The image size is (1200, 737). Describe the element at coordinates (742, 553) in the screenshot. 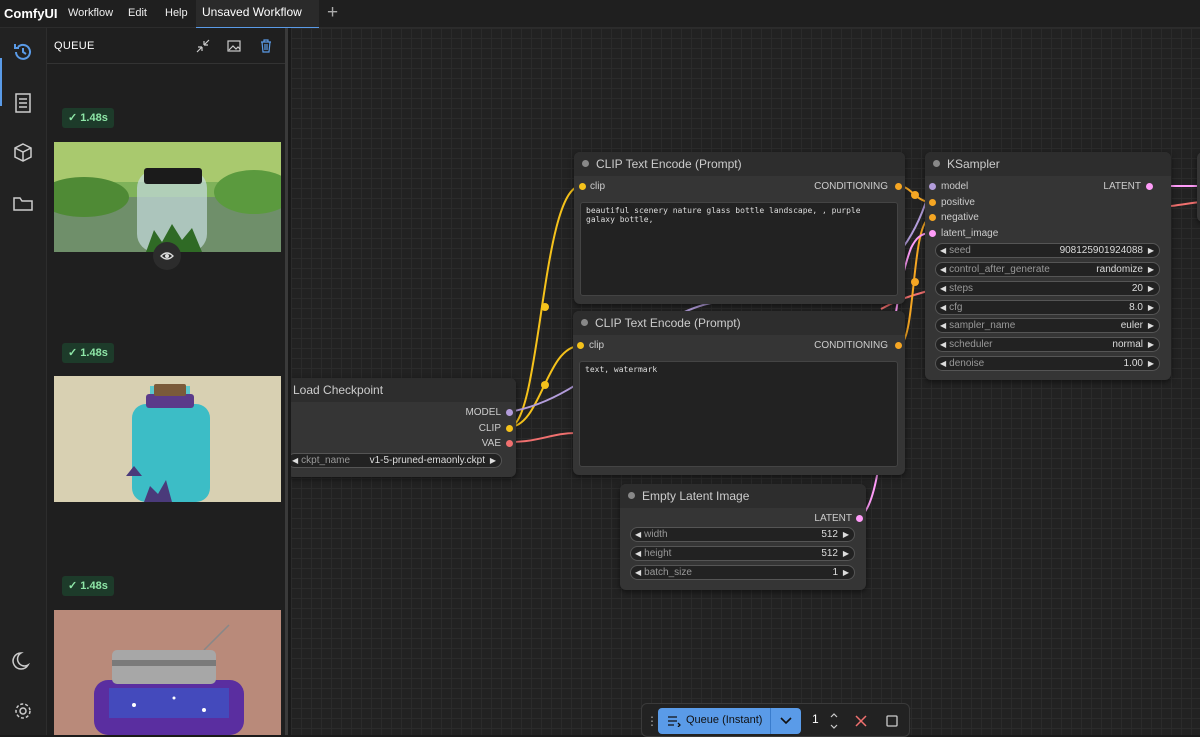

I see `height-widget: ◀ height 512 ▶` at that location.